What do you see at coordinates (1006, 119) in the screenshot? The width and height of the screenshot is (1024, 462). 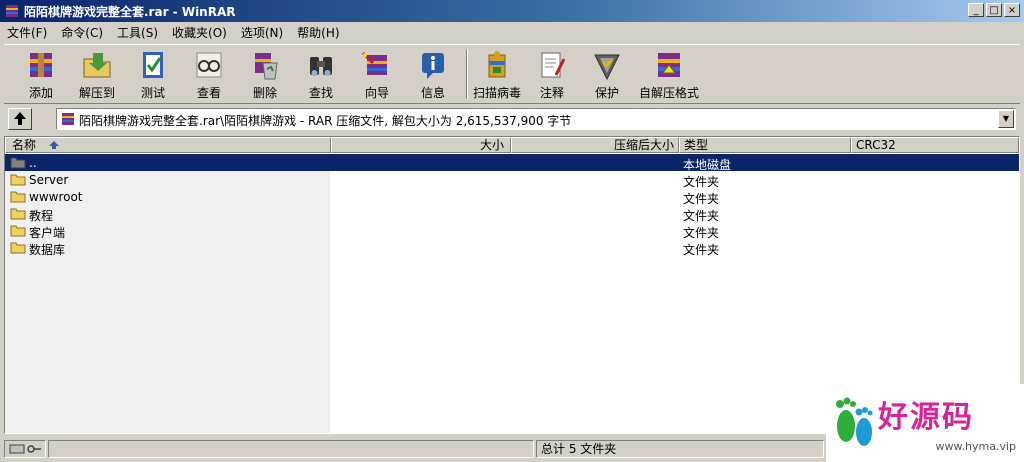 I see `path-dropdown-button: ▼` at bounding box center [1006, 119].